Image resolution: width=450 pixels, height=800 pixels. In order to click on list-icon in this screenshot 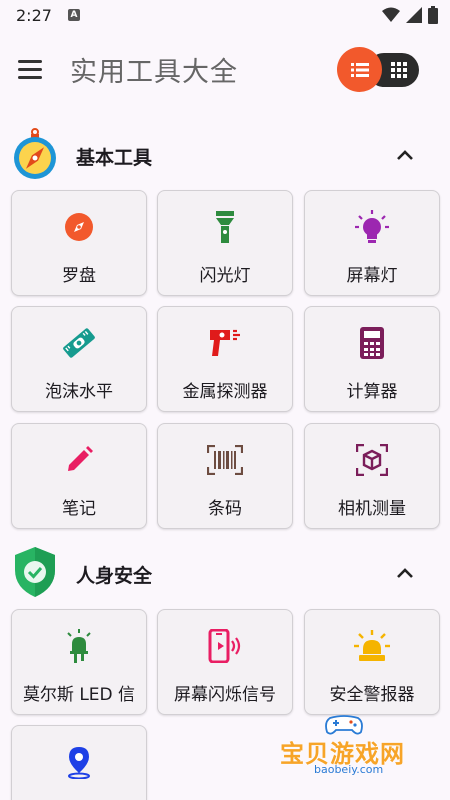, I will do `click(359, 69)`.